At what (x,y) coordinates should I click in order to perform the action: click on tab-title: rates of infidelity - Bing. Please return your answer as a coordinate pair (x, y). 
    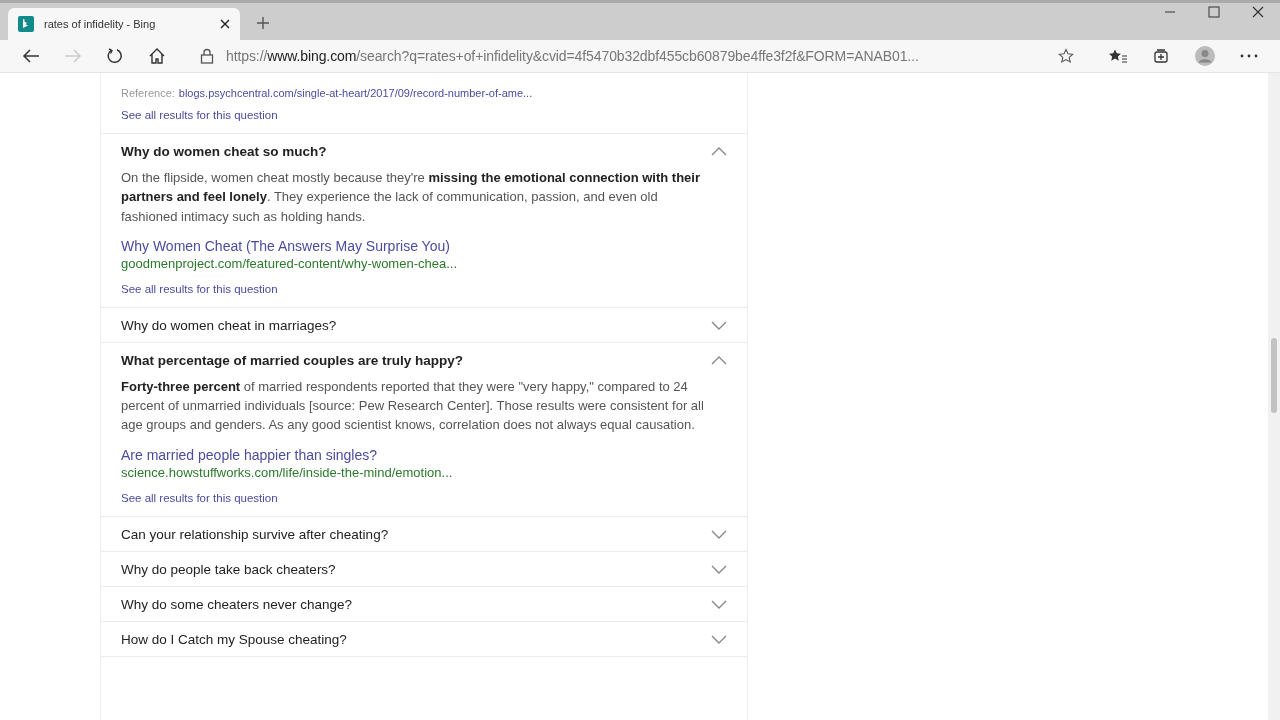
    Looking at the image, I should click on (100, 24).